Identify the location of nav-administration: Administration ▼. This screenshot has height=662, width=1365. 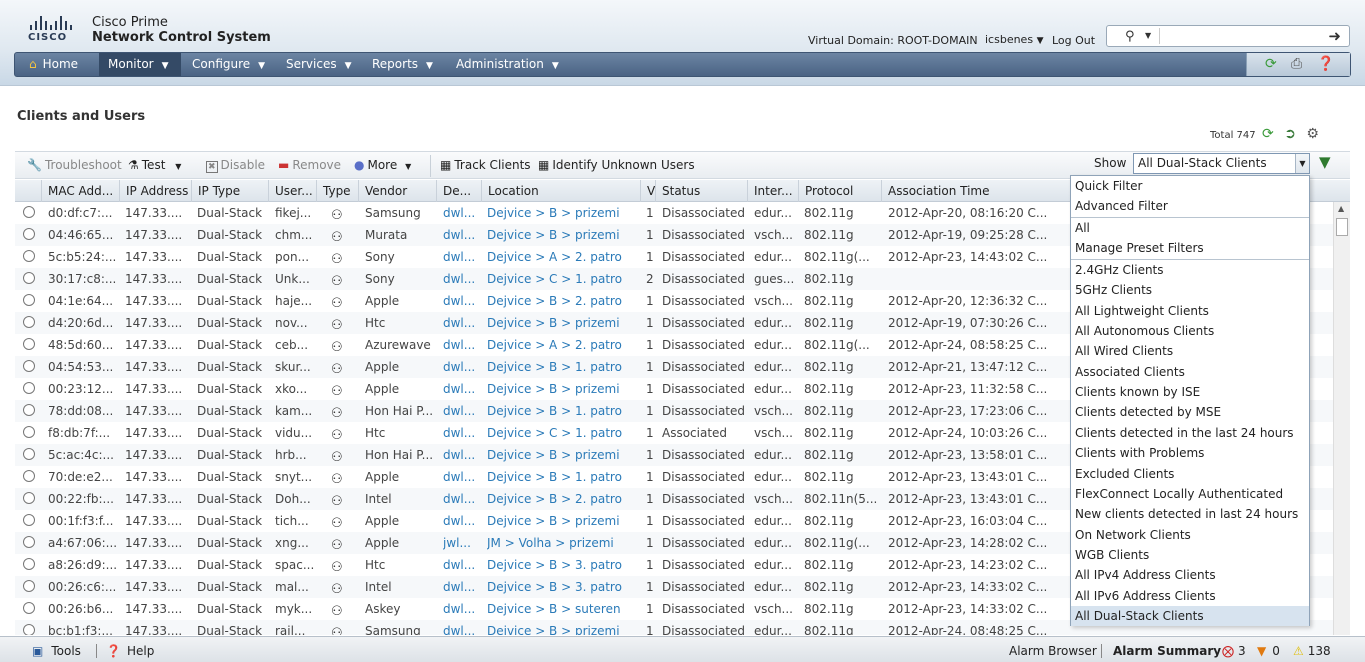
(507, 64).